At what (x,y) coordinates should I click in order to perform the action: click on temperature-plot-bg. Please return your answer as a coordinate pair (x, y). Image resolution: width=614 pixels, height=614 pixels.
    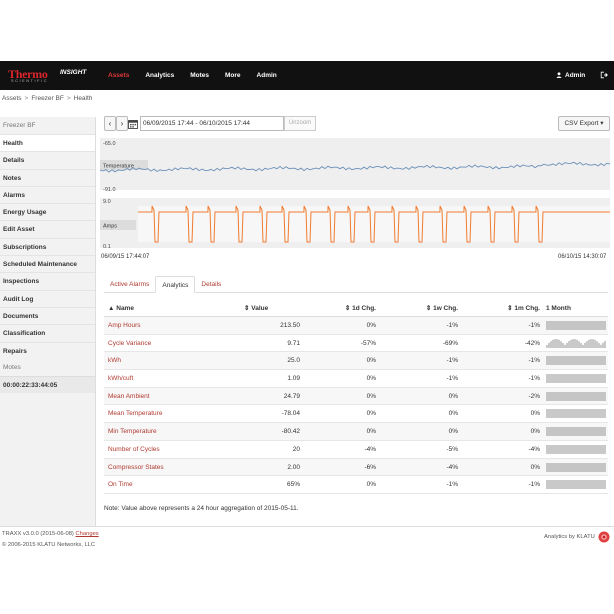
    Looking at the image, I should click on (355, 164).